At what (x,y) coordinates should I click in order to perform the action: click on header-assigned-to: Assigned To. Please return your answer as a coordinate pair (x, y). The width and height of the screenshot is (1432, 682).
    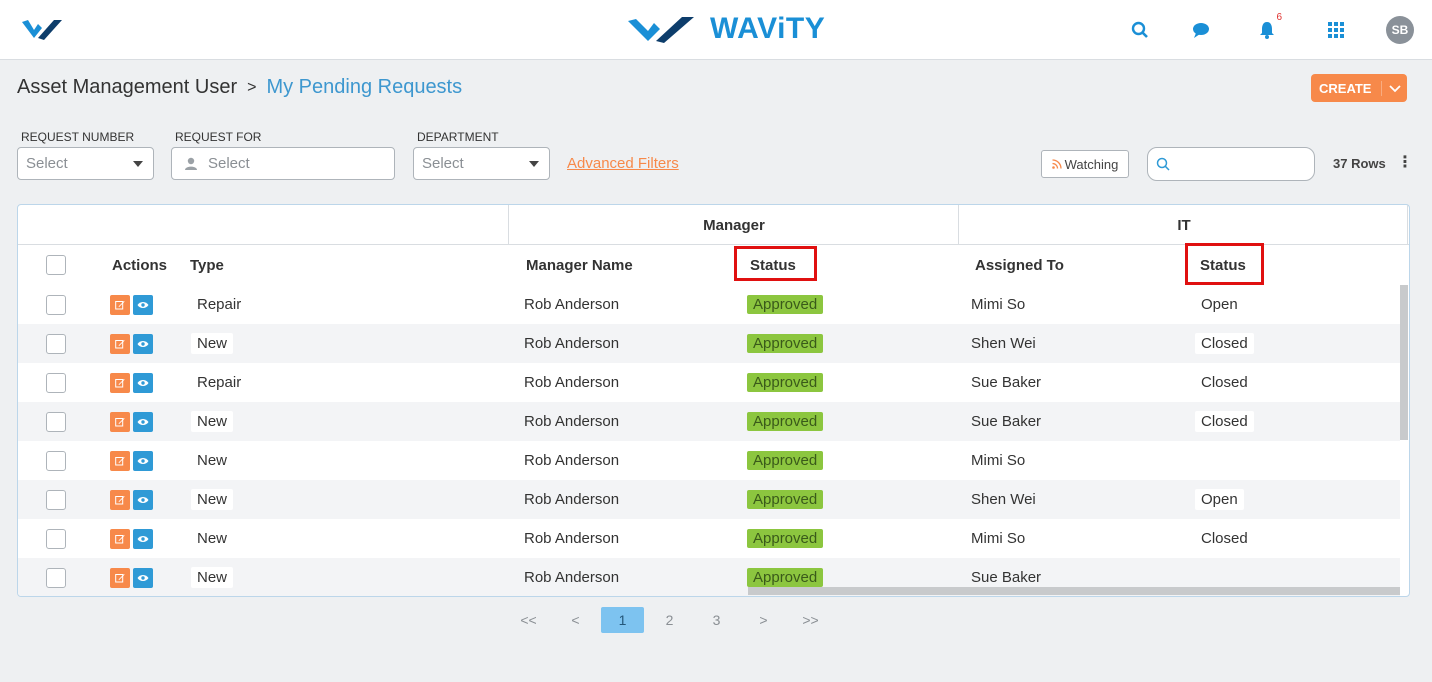
    Looking at the image, I should click on (1019, 265).